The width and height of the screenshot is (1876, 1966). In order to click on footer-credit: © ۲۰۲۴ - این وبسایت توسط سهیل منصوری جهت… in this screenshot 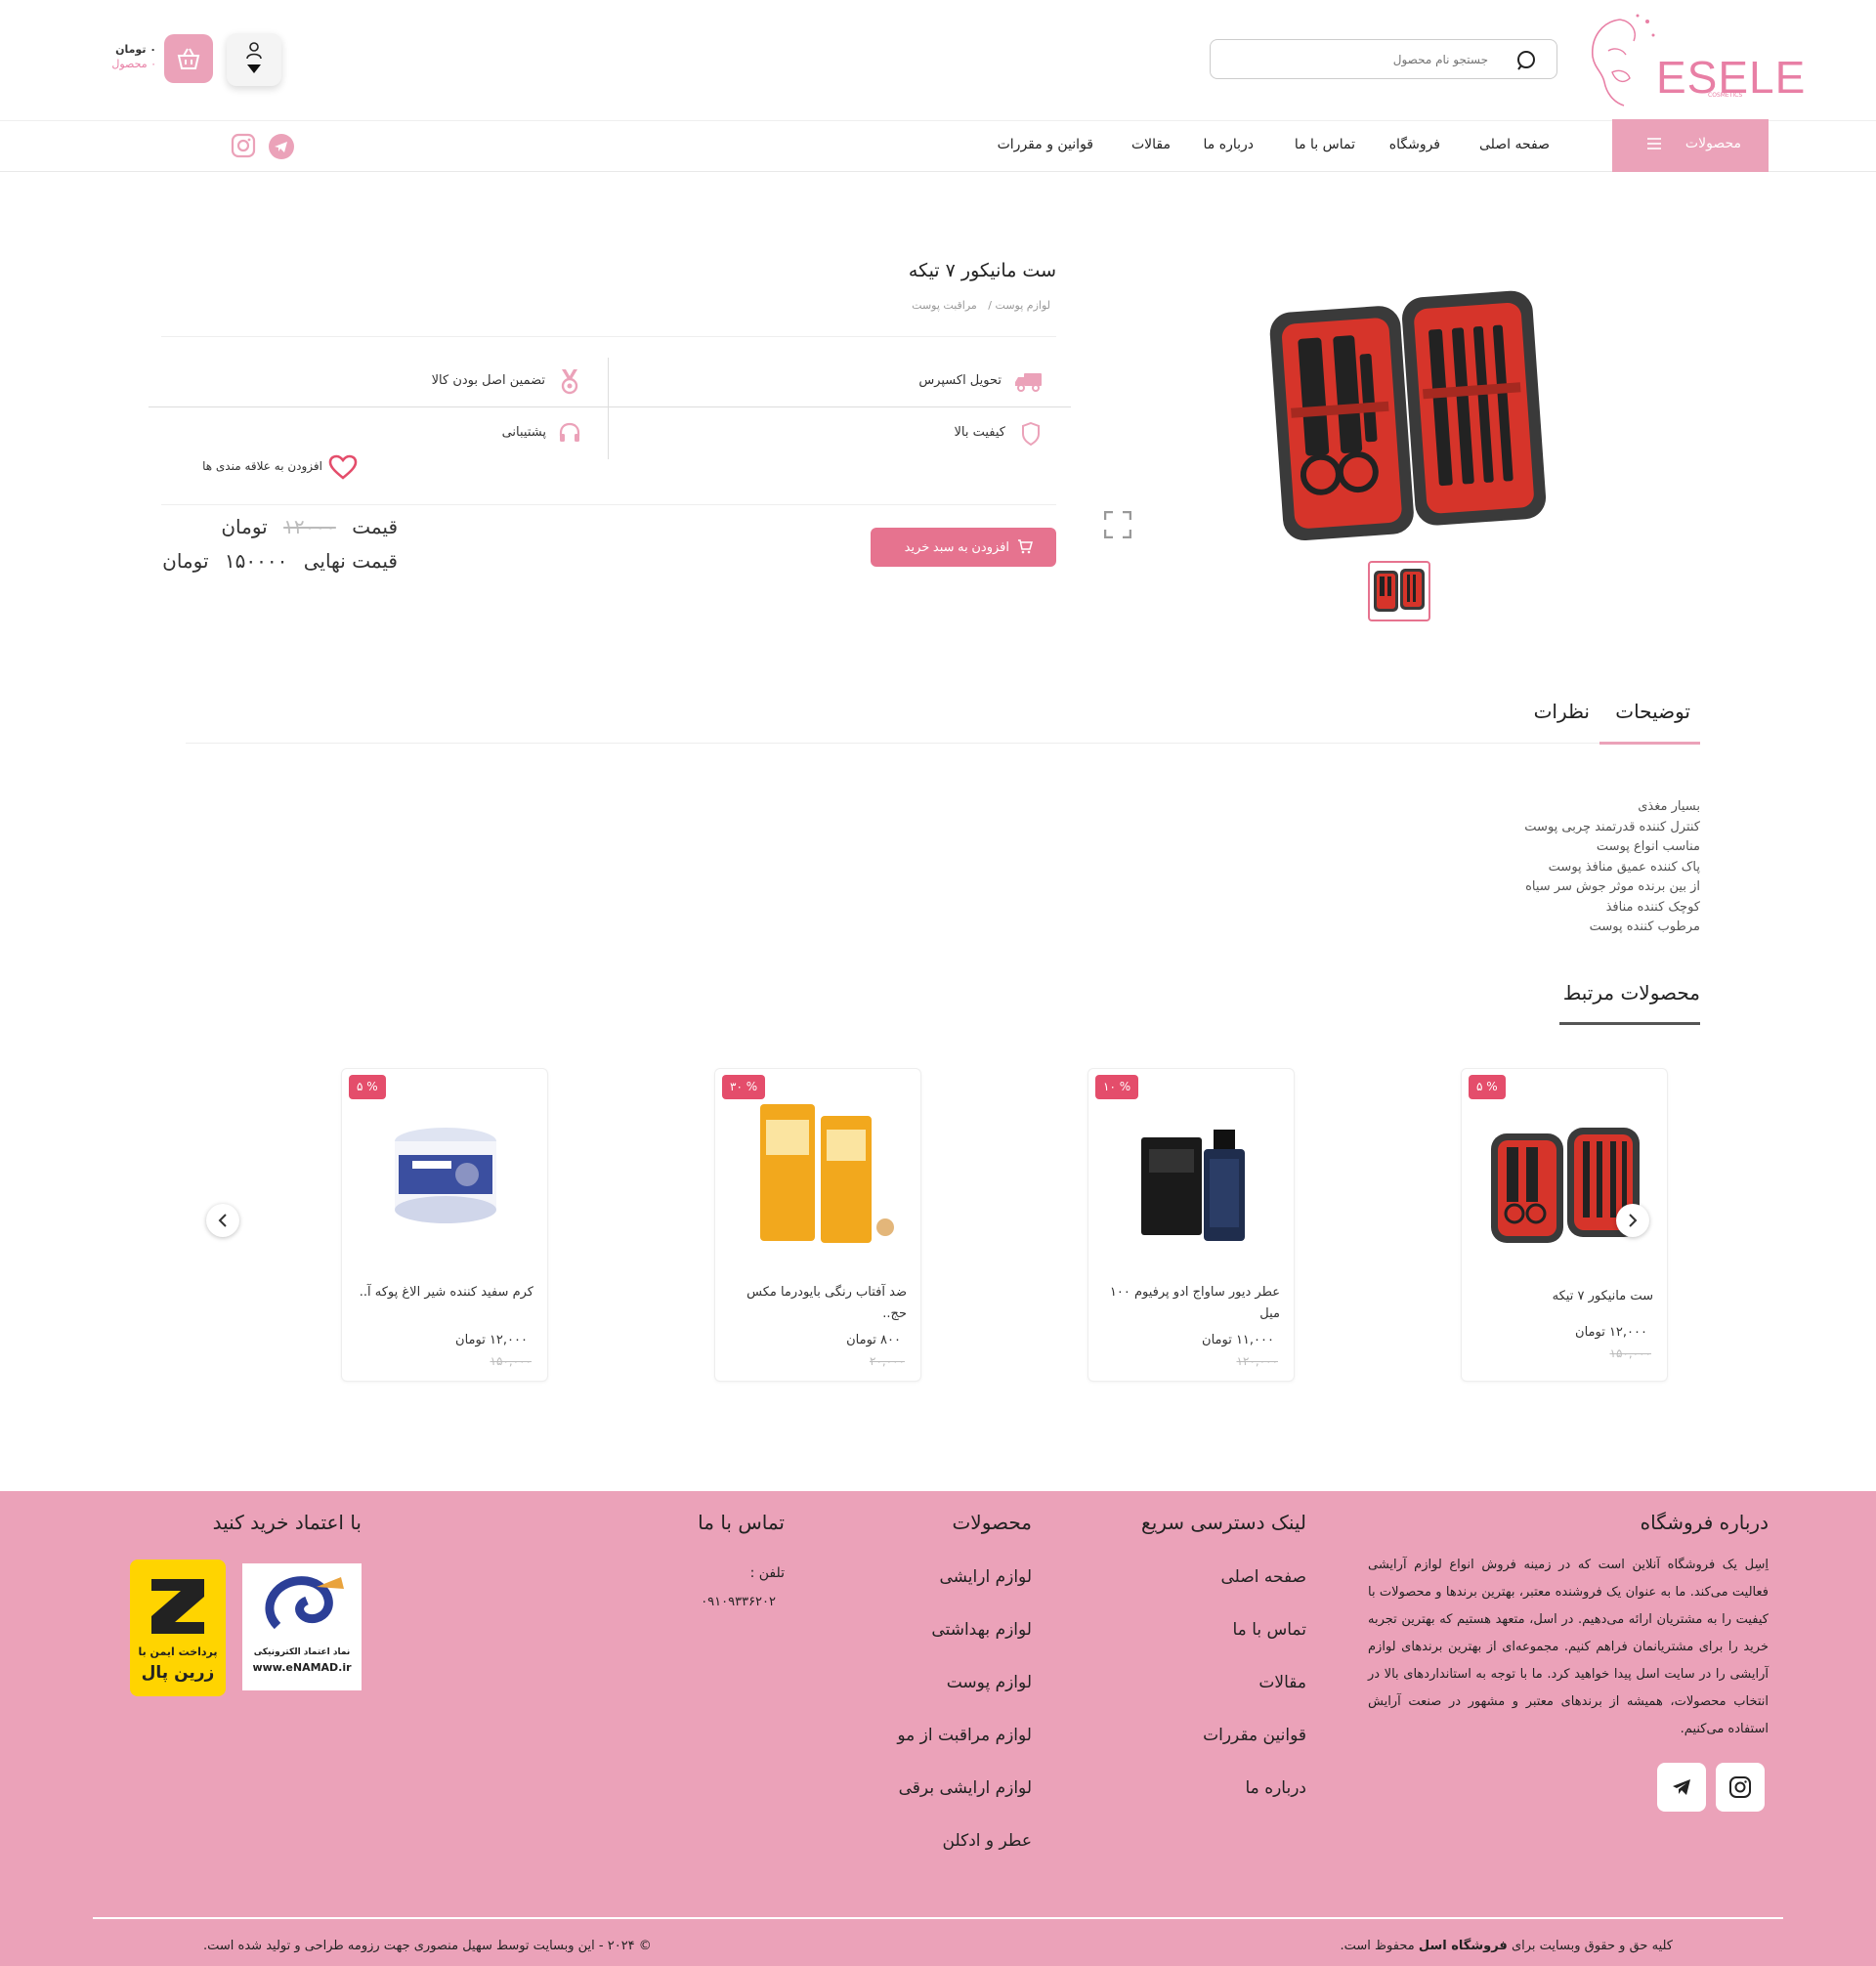, I will do `click(427, 1946)`.